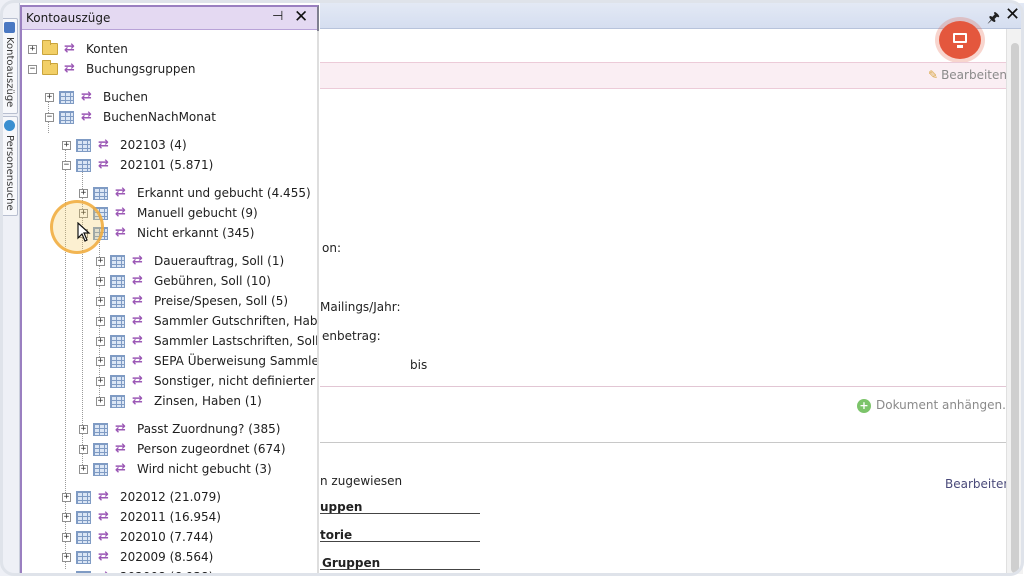  I want to click on tree-node-label: Buchungsgruppen, so click(141, 69).